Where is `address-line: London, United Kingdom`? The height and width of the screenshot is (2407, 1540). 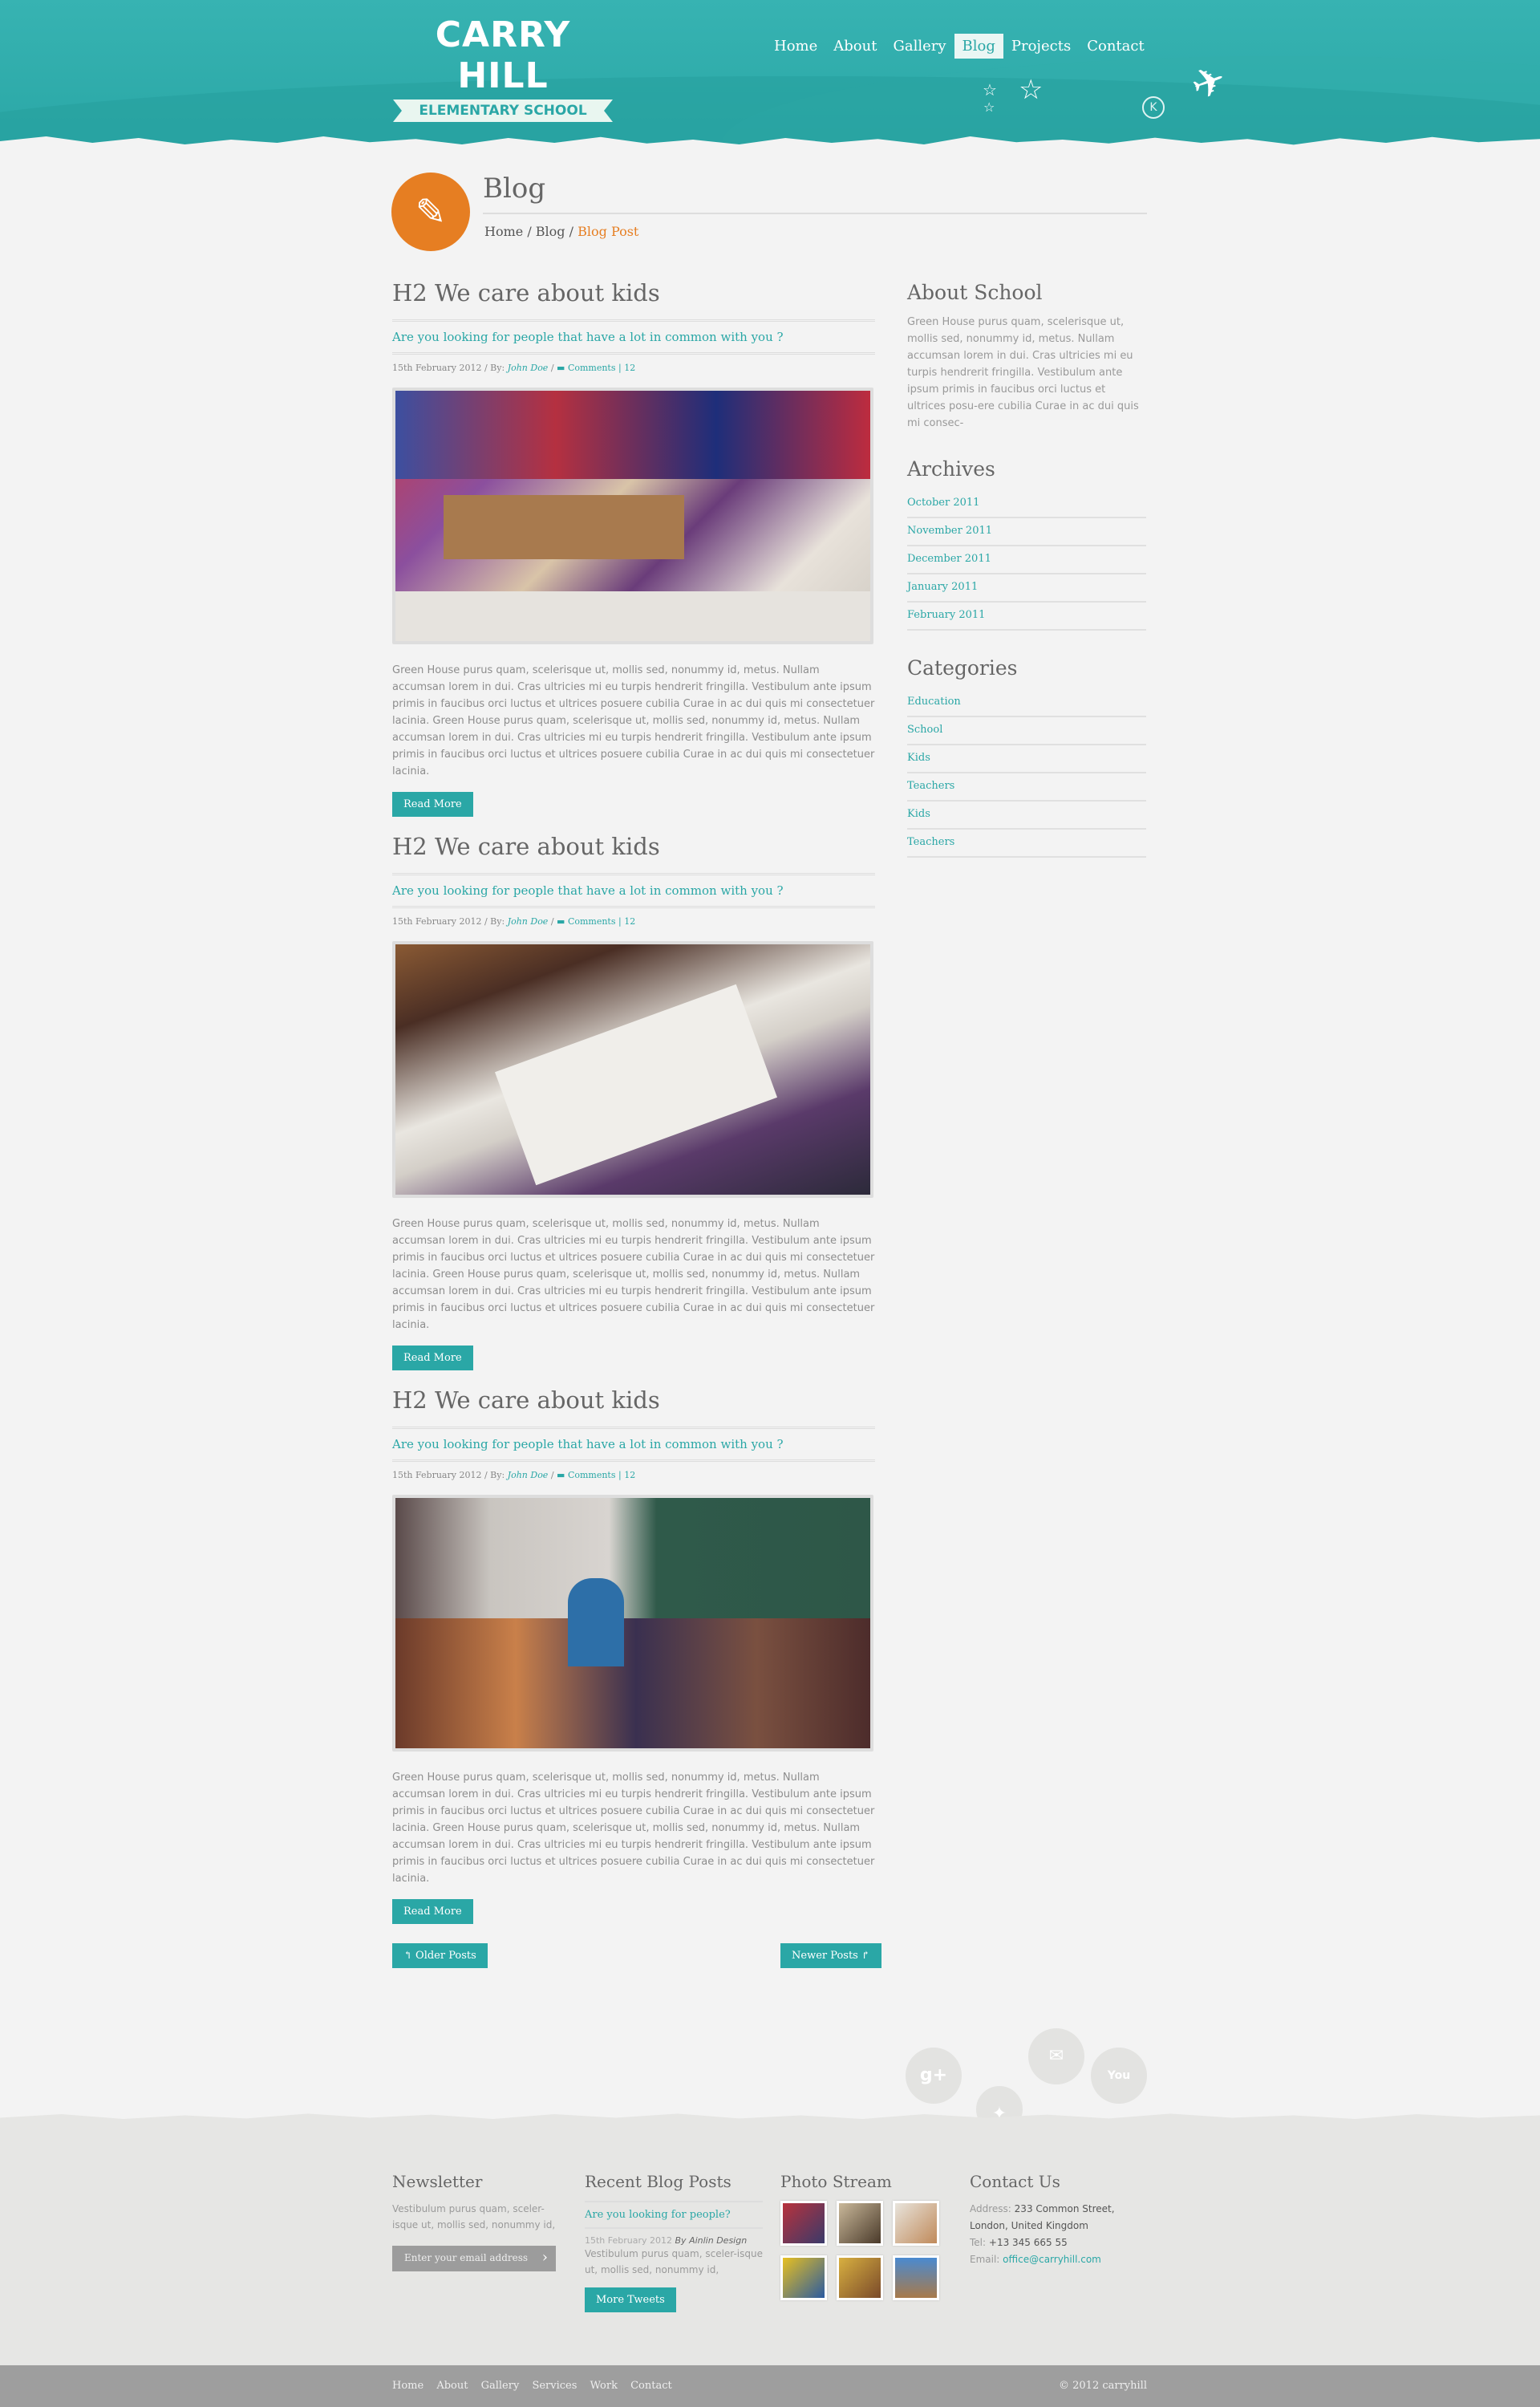 address-line: London, United Kingdom is located at coordinates (1029, 2225).